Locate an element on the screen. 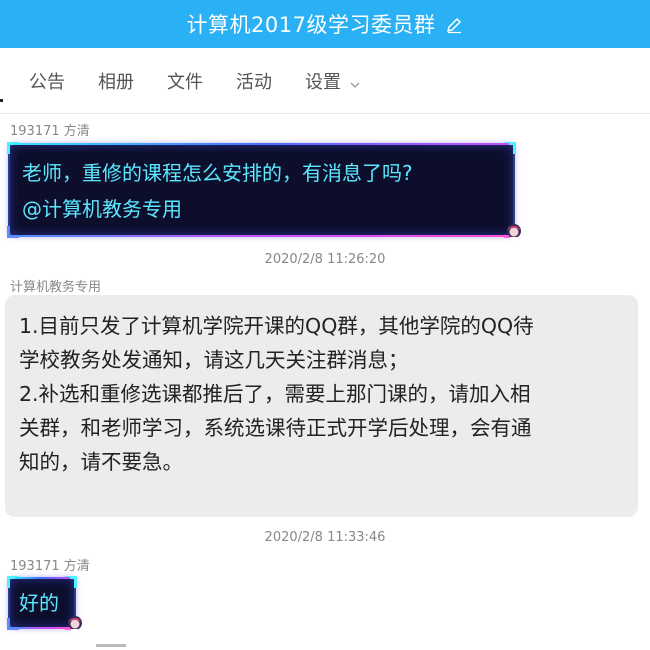 The height and width of the screenshot is (650, 650). tab-files: 文件 is located at coordinates (185, 81).